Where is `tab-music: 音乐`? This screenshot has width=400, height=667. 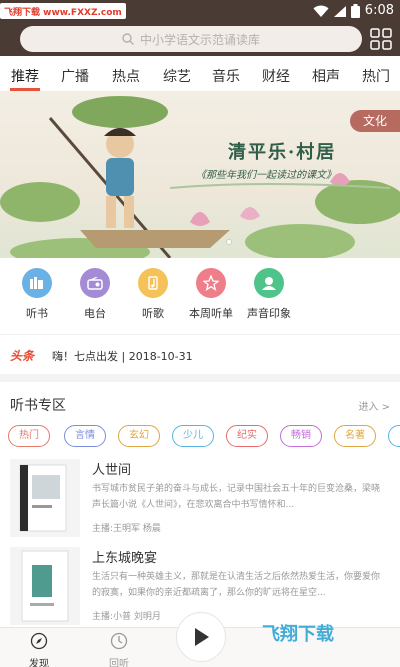 tab-music: 音乐 is located at coordinates (226, 76).